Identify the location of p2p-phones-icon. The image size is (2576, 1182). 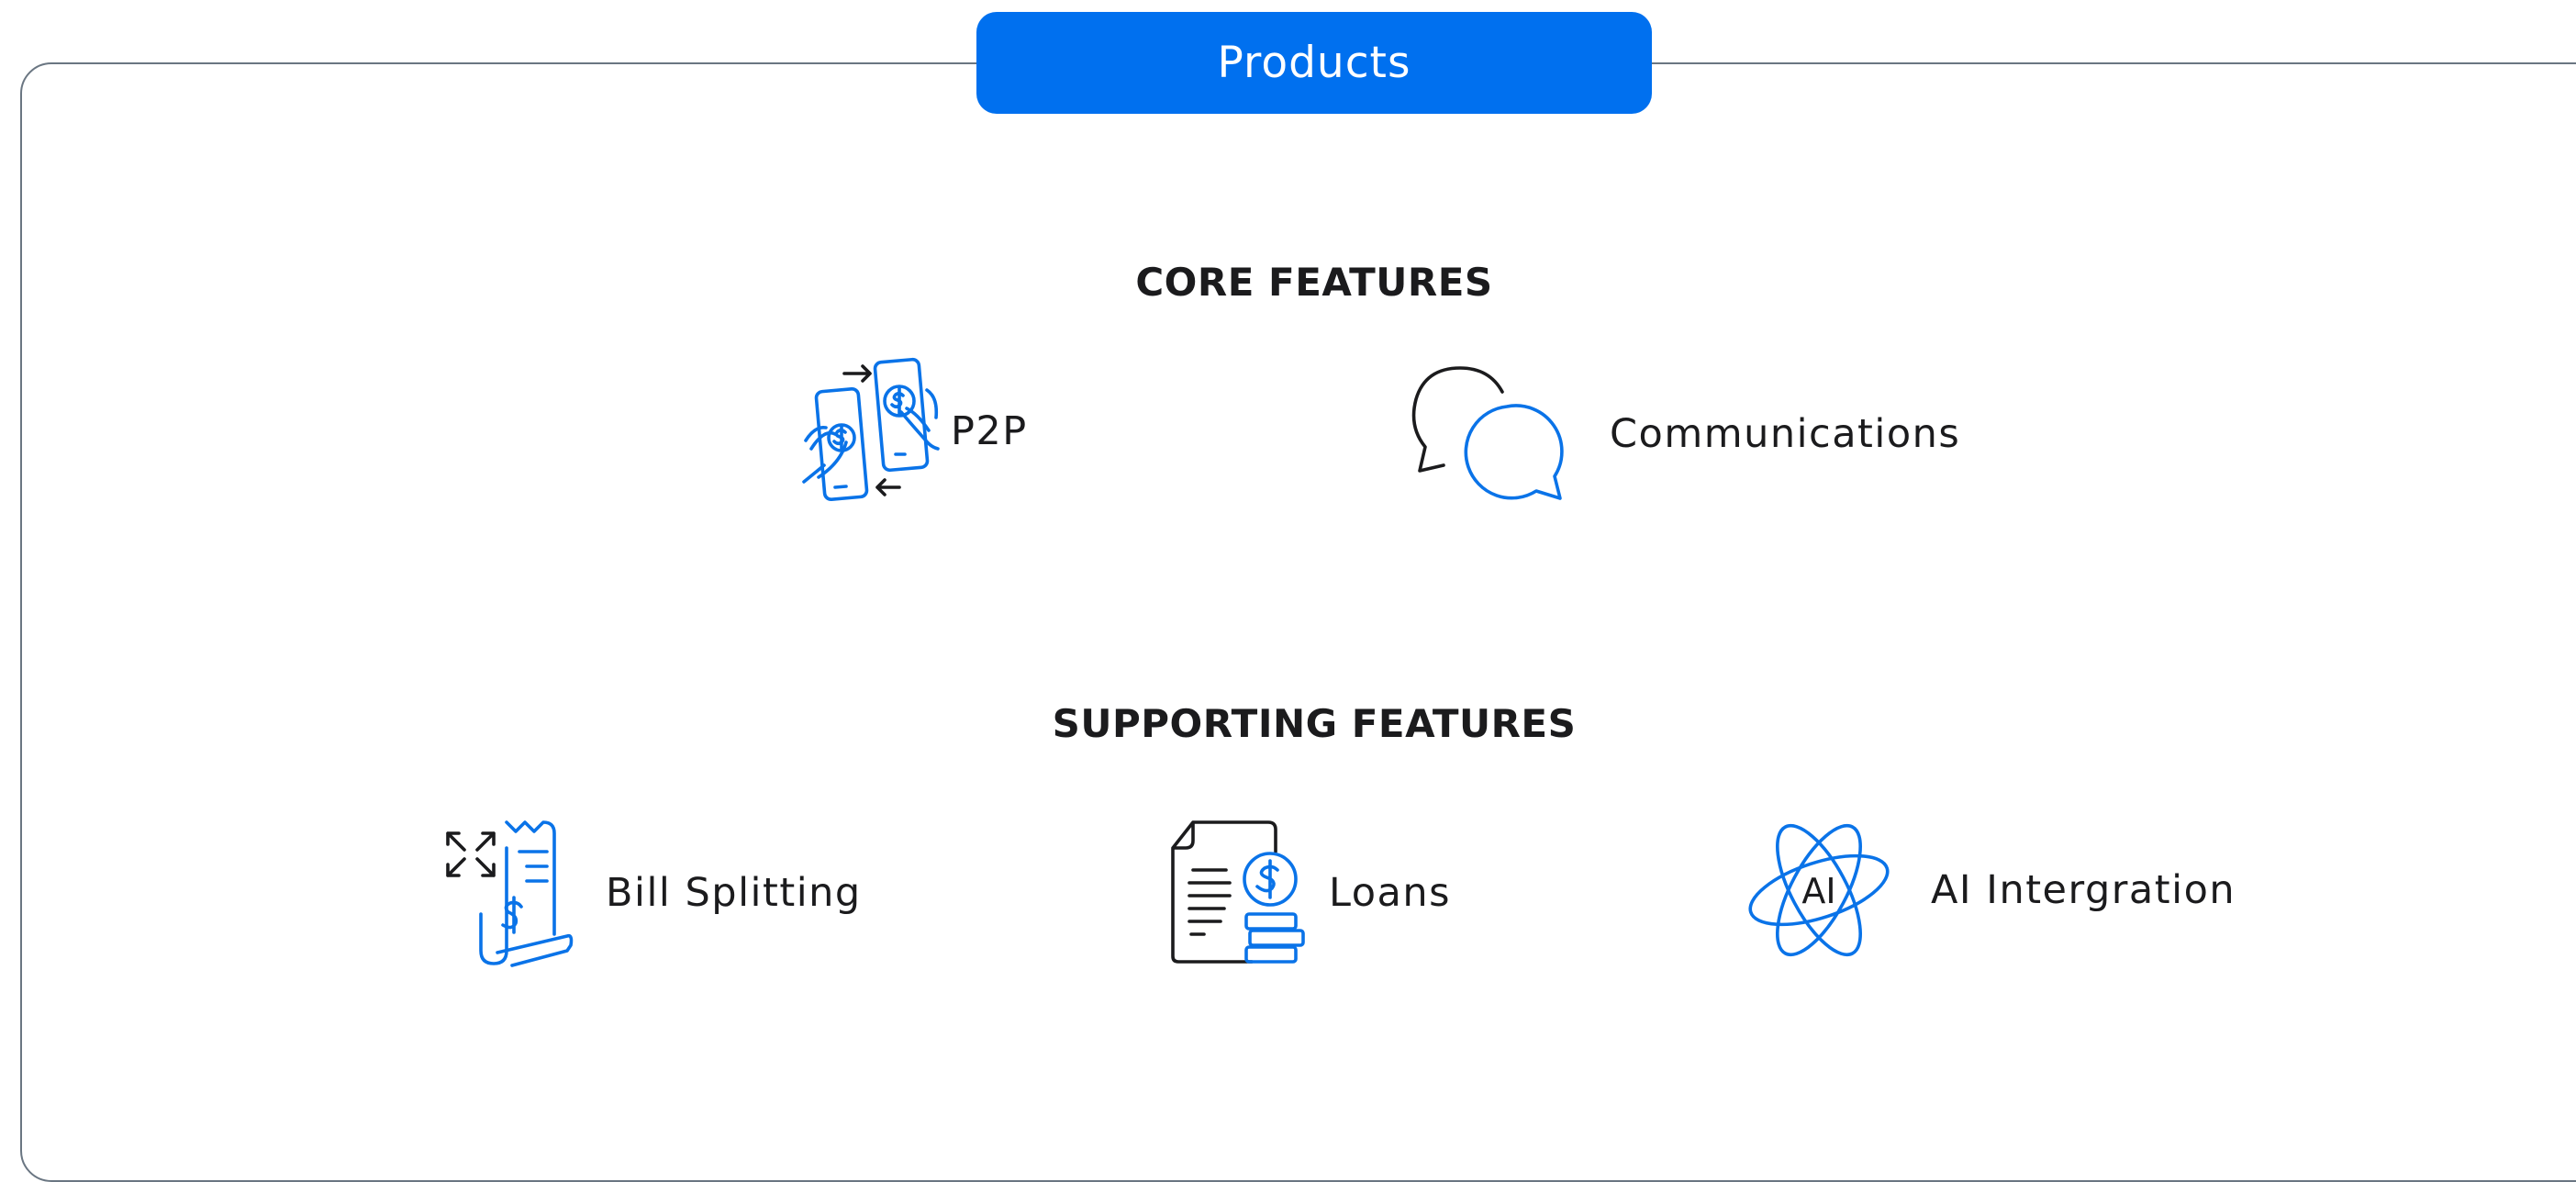
(871, 429).